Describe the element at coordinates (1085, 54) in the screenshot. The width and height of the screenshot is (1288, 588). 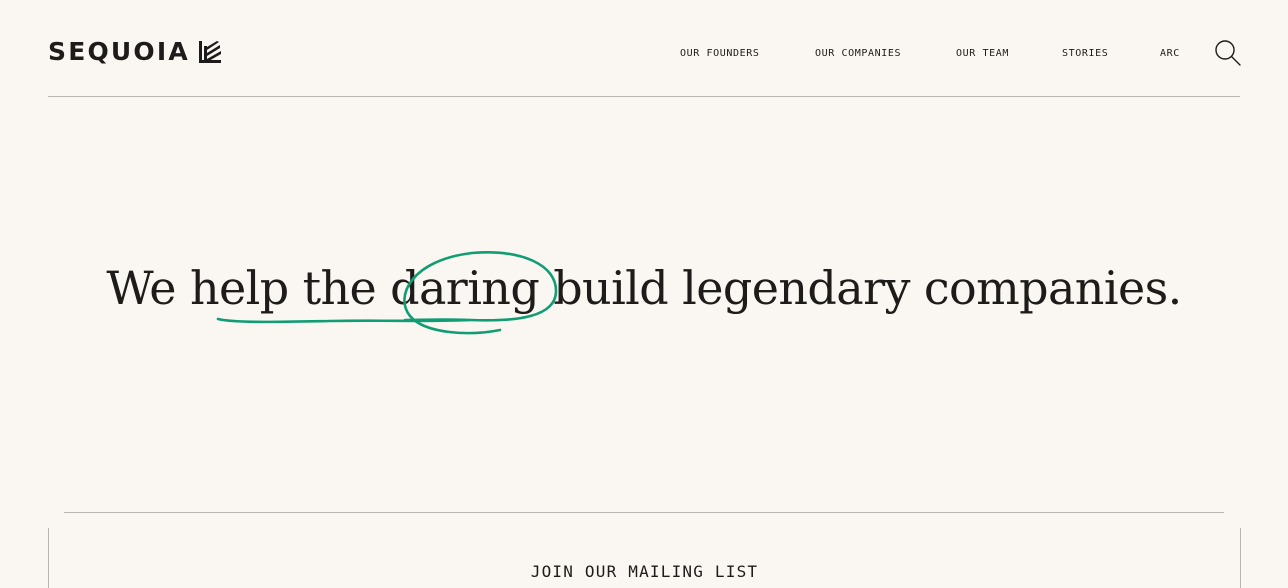
I see `nav-item-stories: STORIES` at that location.